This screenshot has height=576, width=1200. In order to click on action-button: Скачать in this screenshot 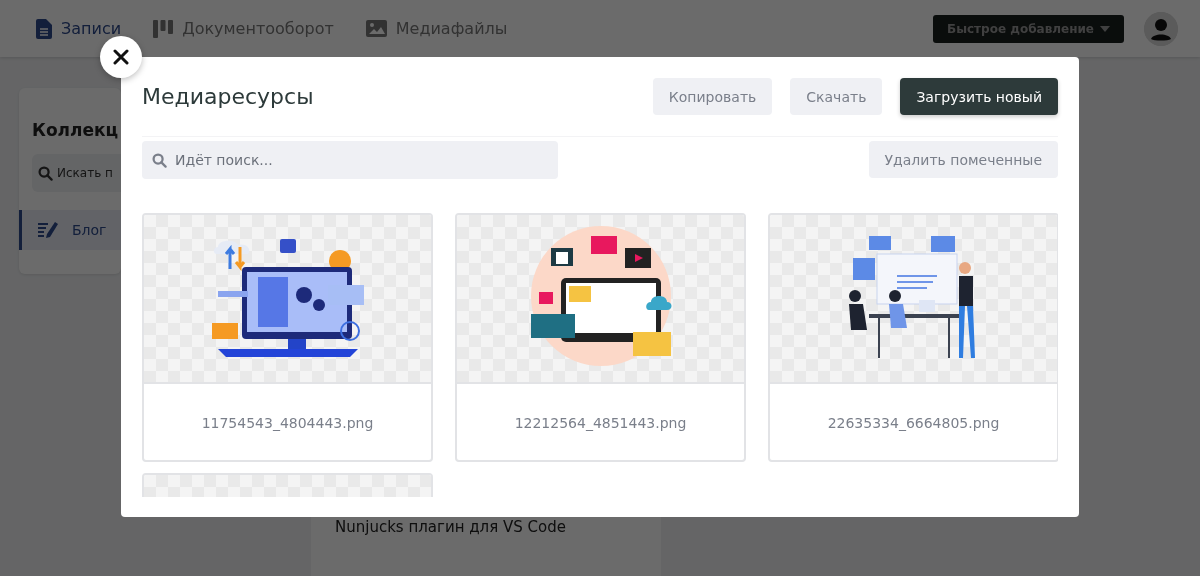, I will do `click(836, 96)`.